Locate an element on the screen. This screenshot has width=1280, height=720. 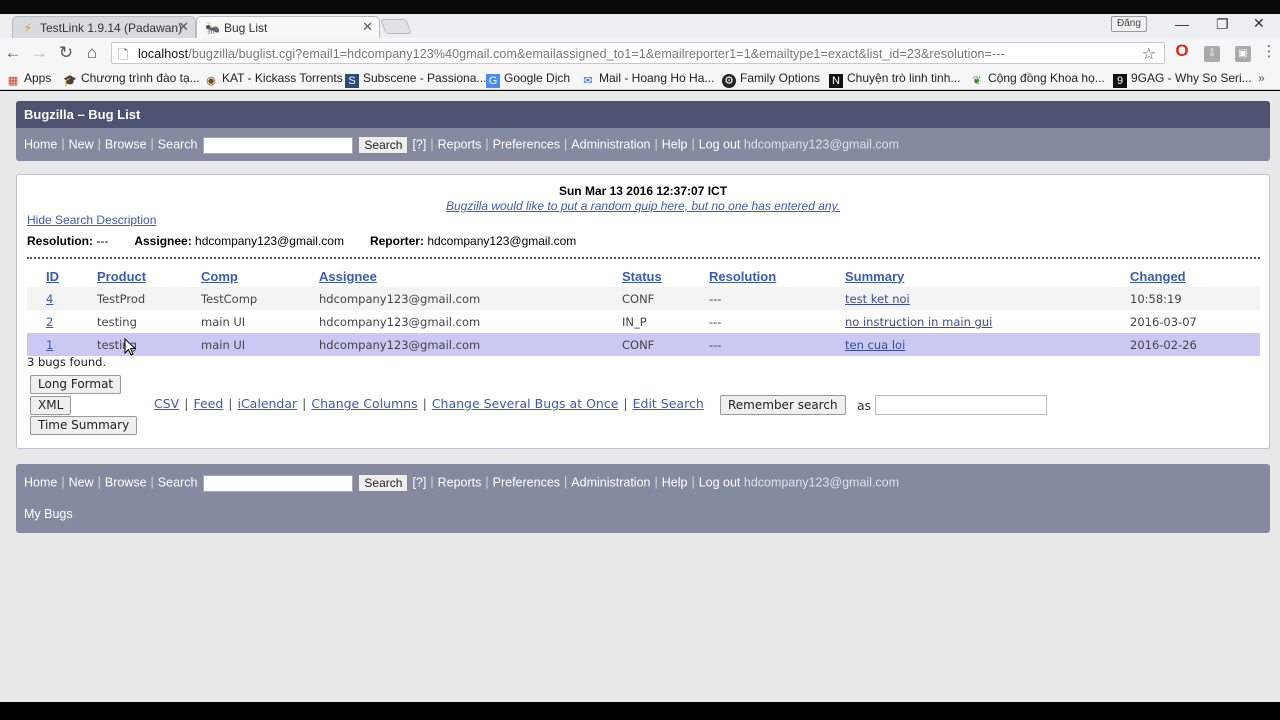
column-header-id: ID is located at coordinates (62, 276).